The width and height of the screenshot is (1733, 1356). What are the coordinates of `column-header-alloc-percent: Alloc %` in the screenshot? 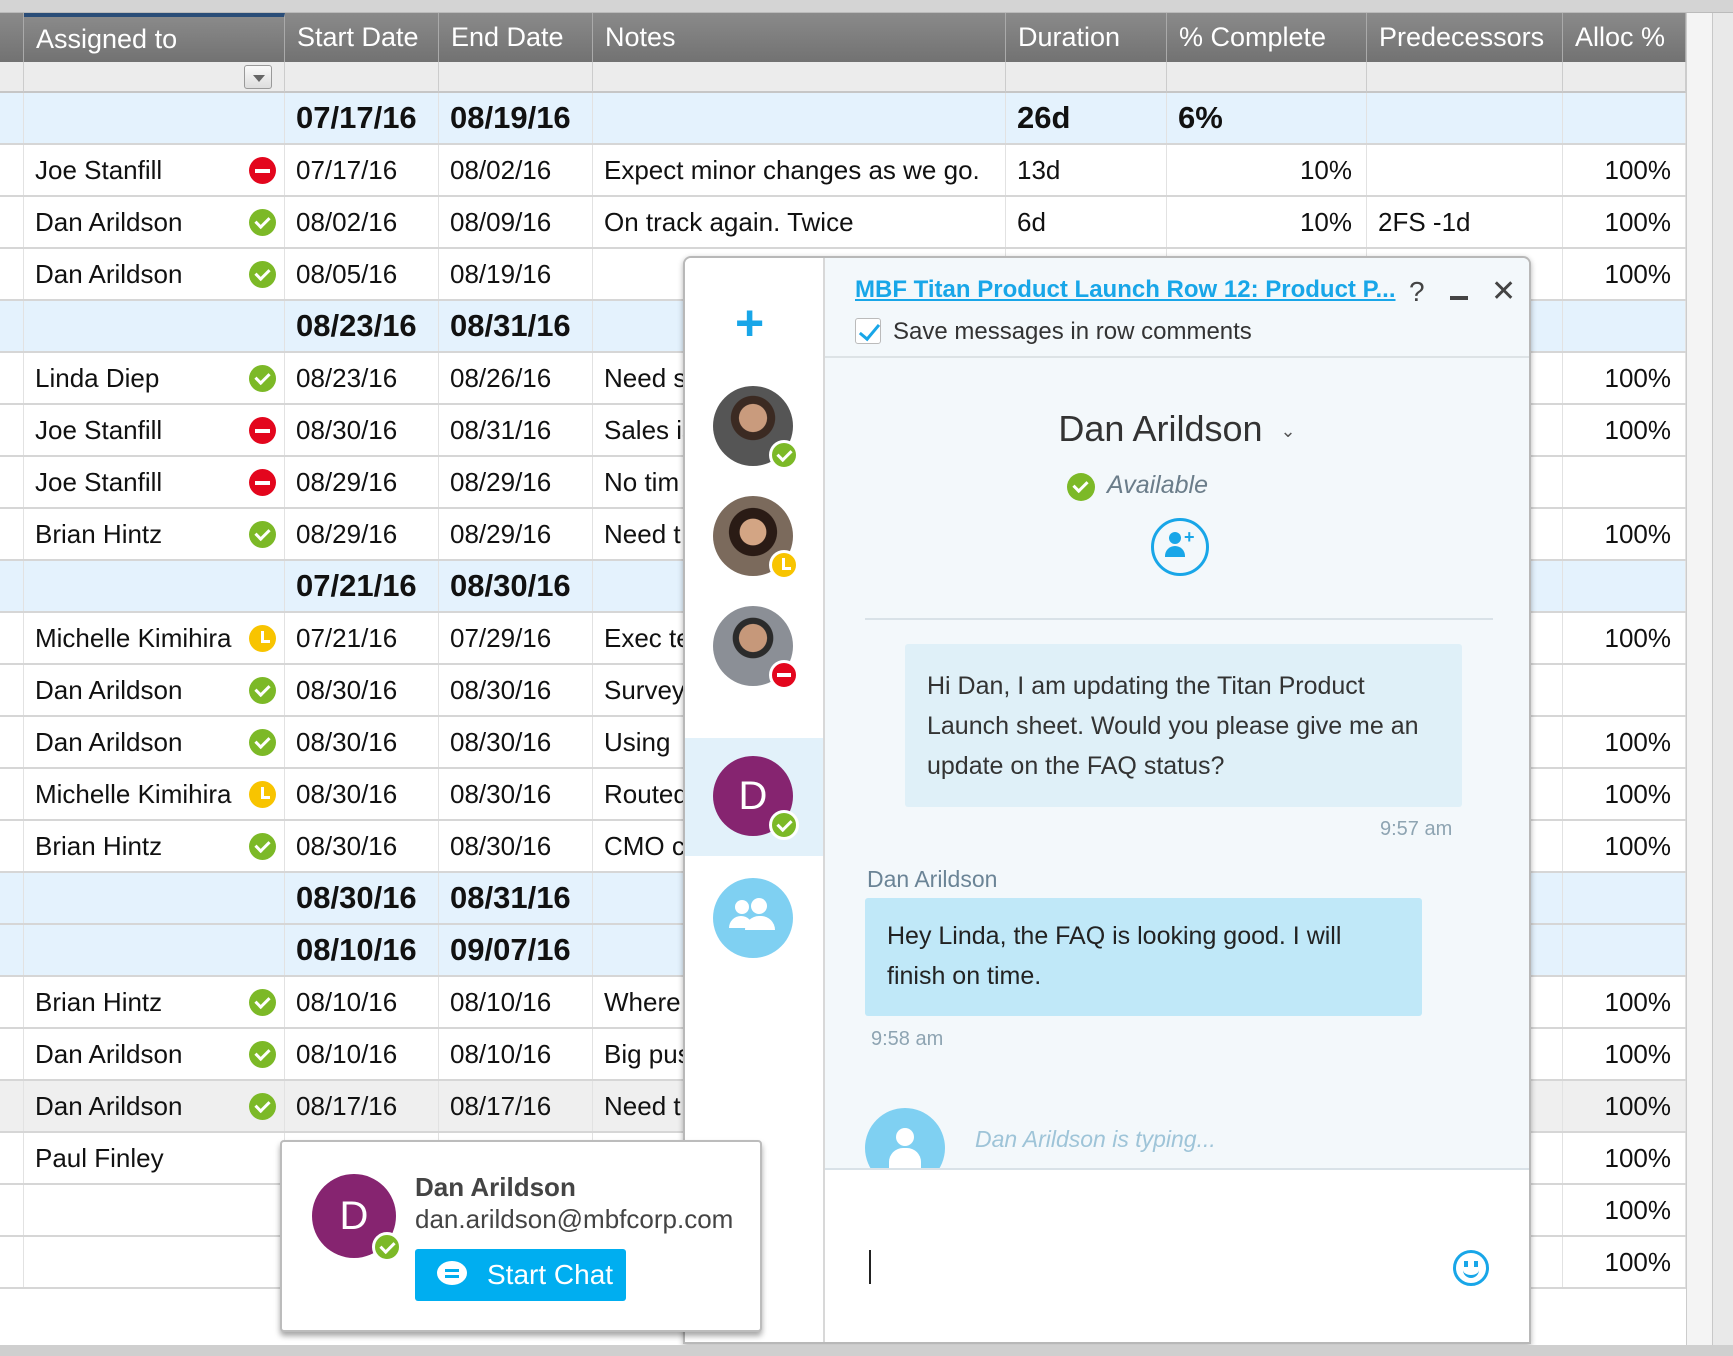 It's located at (1624, 37).